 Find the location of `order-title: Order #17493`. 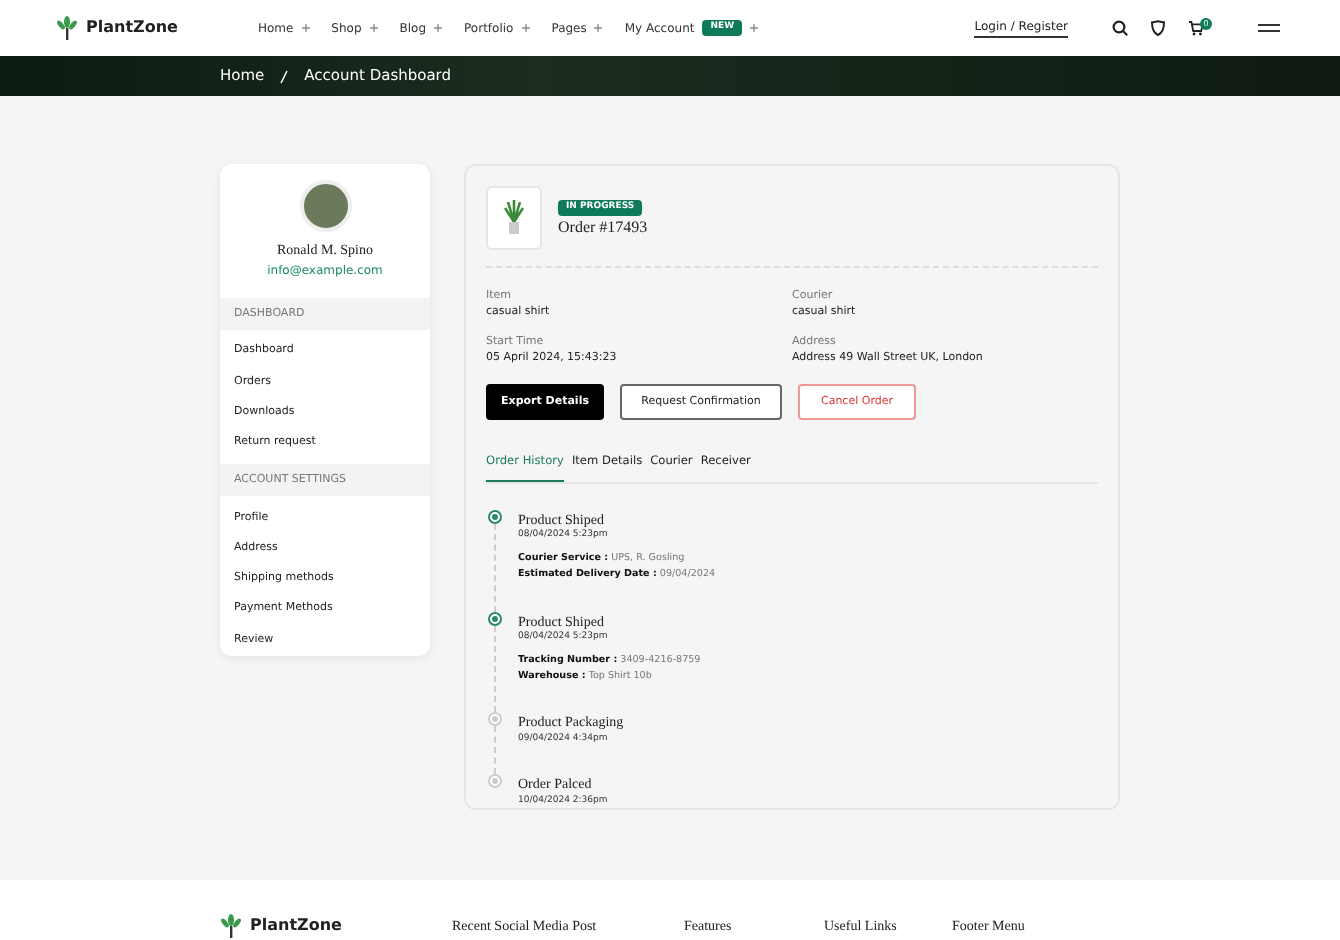

order-title: Order #17493 is located at coordinates (603, 228).